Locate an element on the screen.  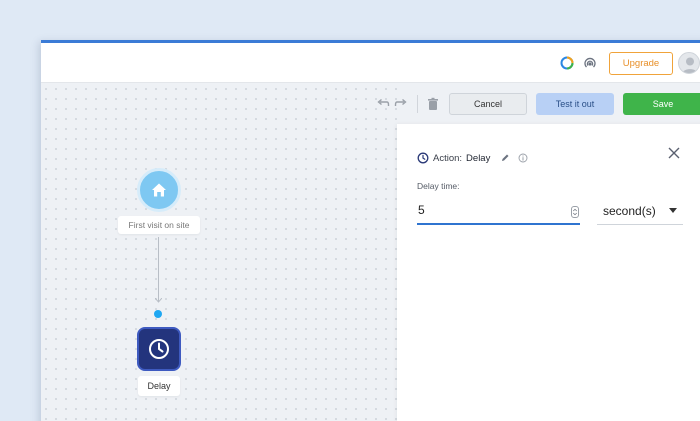
user-avatar-icon is located at coordinates (690, 65).